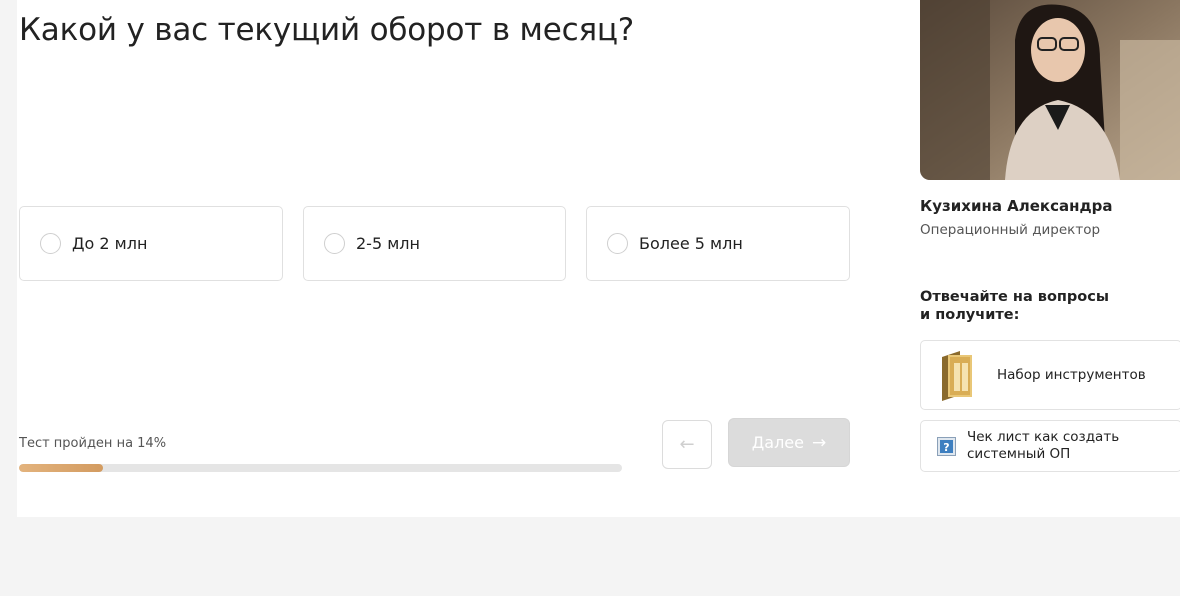  I want to click on bonus-toolkit: Набор инструментов, so click(1050, 375).